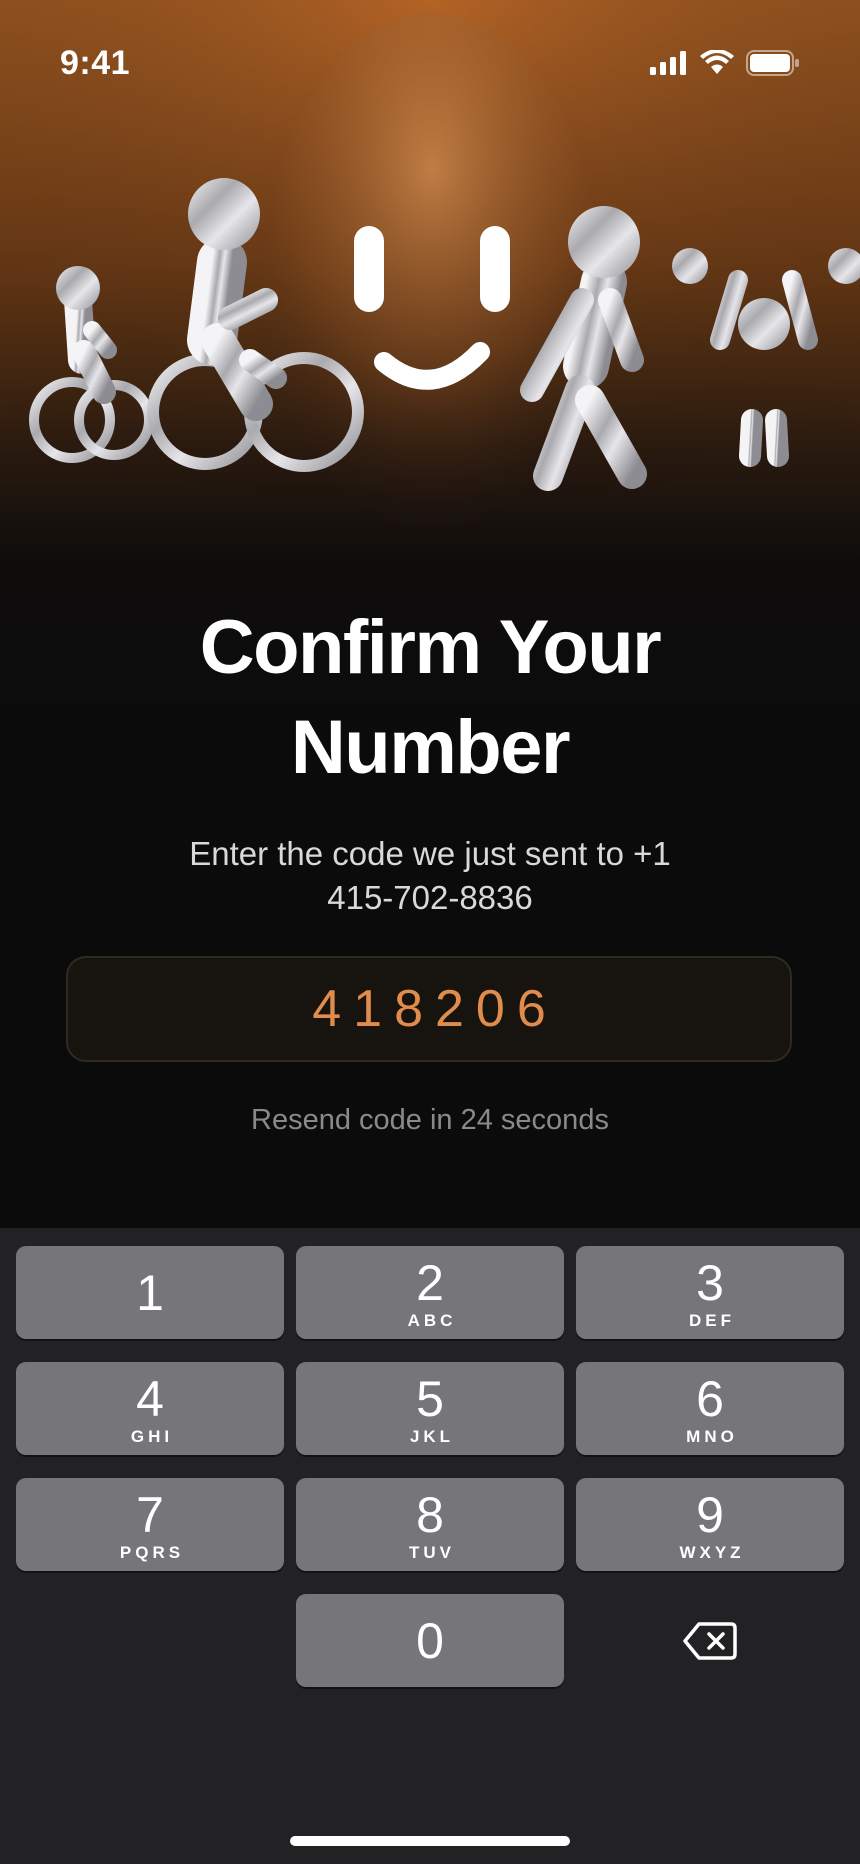 The height and width of the screenshot is (1864, 860). I want to click on key-letters: GHI, so click(152, 1436).